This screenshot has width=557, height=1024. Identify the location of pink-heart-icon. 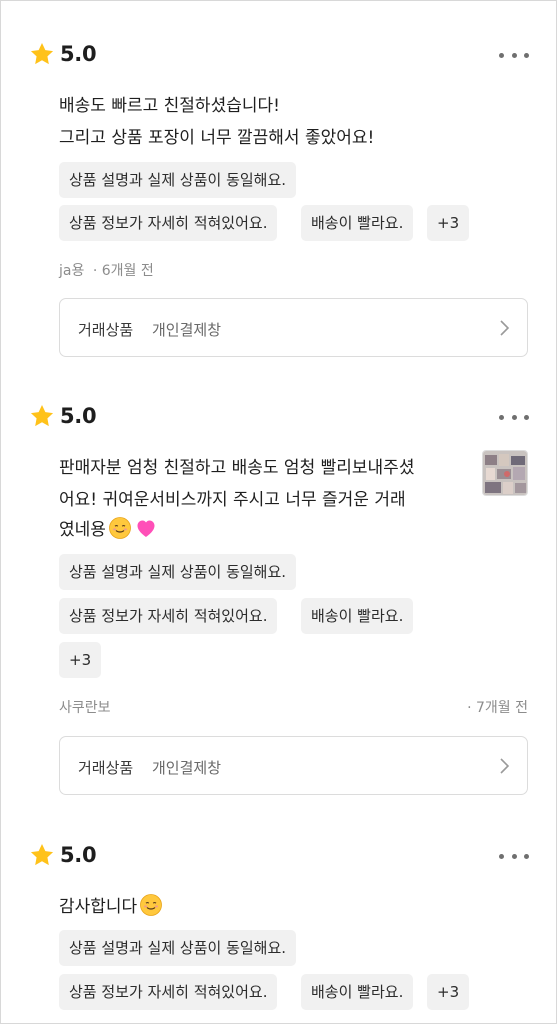
(146, 528).